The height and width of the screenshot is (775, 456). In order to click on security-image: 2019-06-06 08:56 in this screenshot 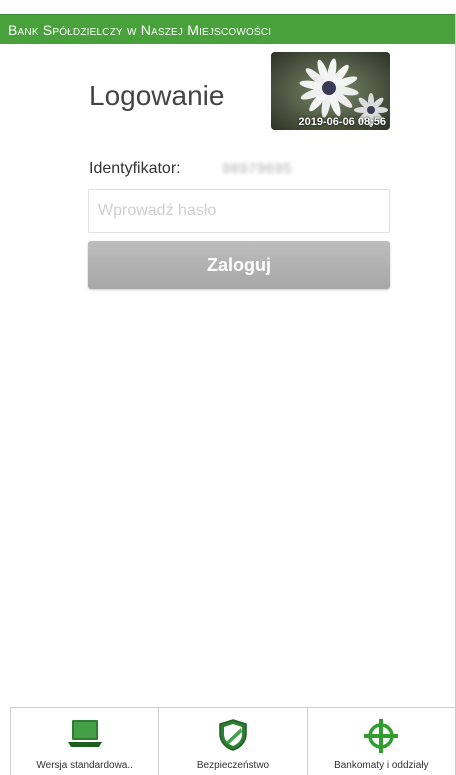, I will do `click(330, 91)`.